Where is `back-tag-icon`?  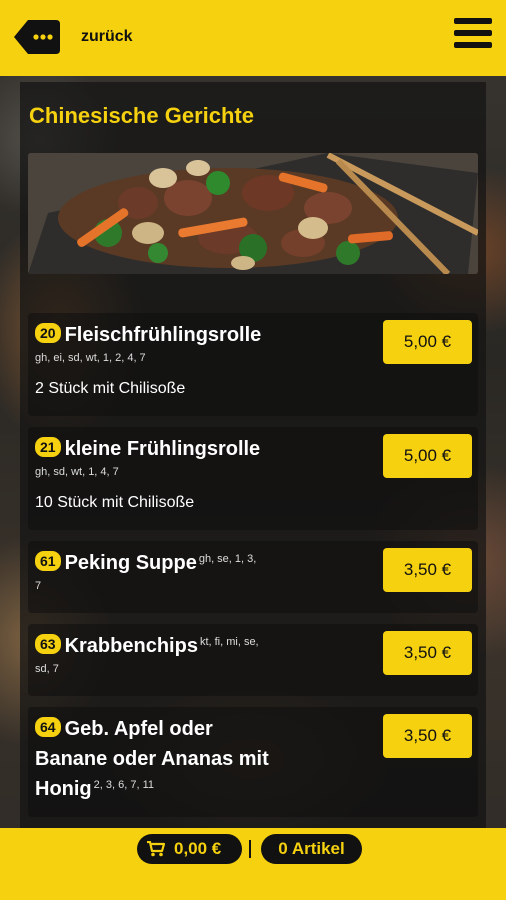
back-tag-icon is located at coordinates (37, 37).